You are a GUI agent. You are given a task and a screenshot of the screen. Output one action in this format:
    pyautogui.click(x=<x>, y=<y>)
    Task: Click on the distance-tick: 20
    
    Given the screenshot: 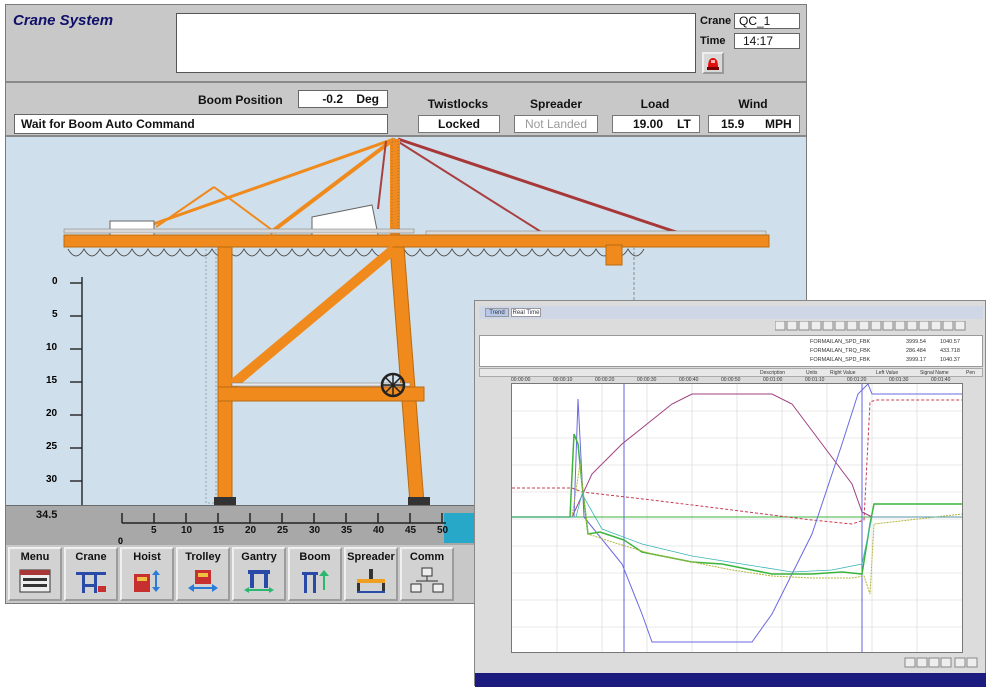 What is the action you would take?
    pyautogui.click(x=251, y=530)
    